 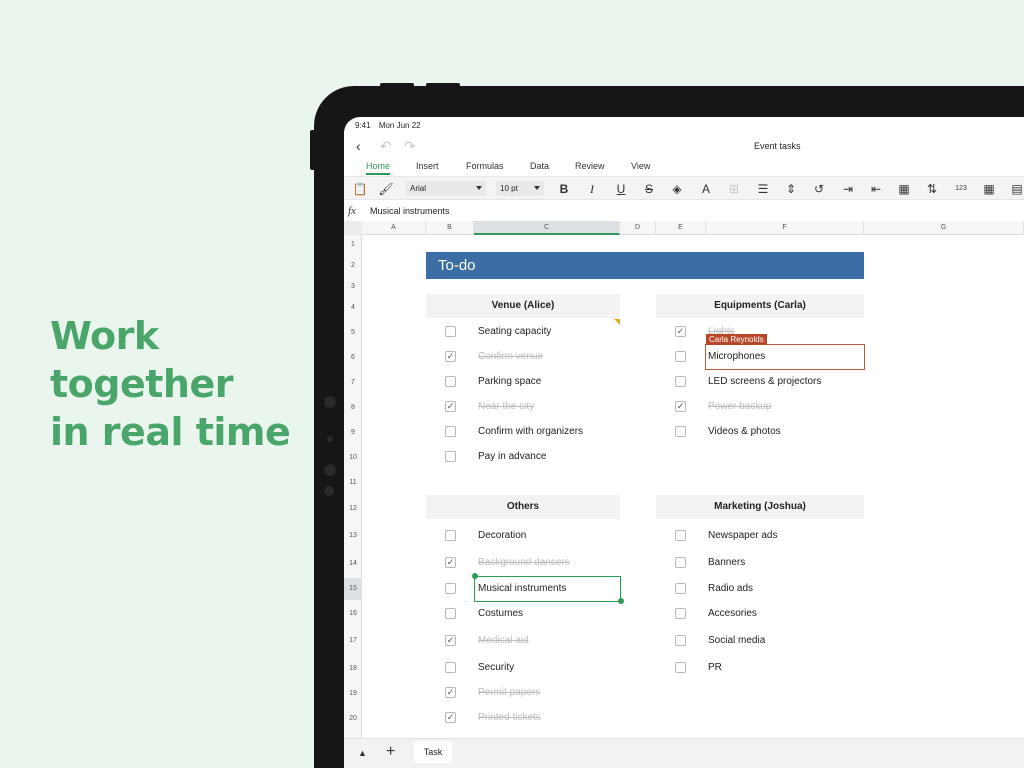 I want to click on task-item: Confirm venue, so click(x=510, y=356).